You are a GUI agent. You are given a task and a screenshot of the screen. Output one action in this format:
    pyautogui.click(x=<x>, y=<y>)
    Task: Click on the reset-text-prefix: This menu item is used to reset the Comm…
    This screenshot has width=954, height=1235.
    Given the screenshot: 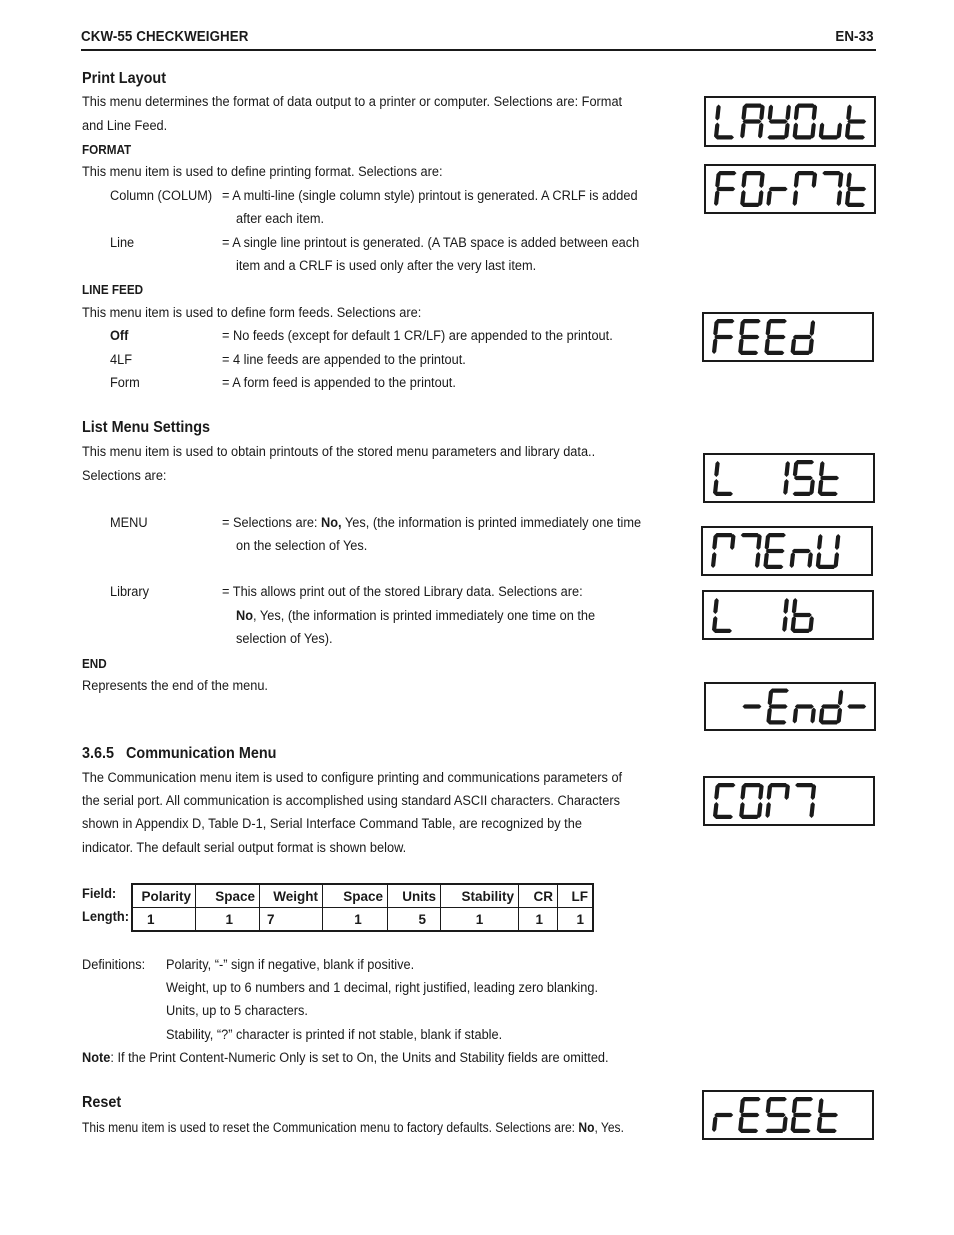 What is the action you would take?
    pyautogui.click(x=330, y=1127)
    